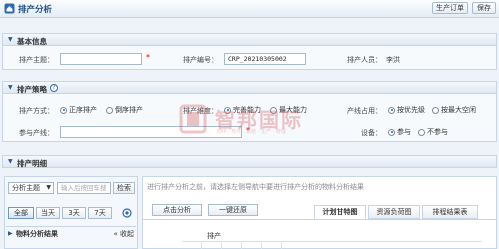 The width and height of the screenshot is (499, 249). What do you see at coordinates (148, 57) in the screenshot?
I see `required-mark: *` at bounding box center [148, 57].